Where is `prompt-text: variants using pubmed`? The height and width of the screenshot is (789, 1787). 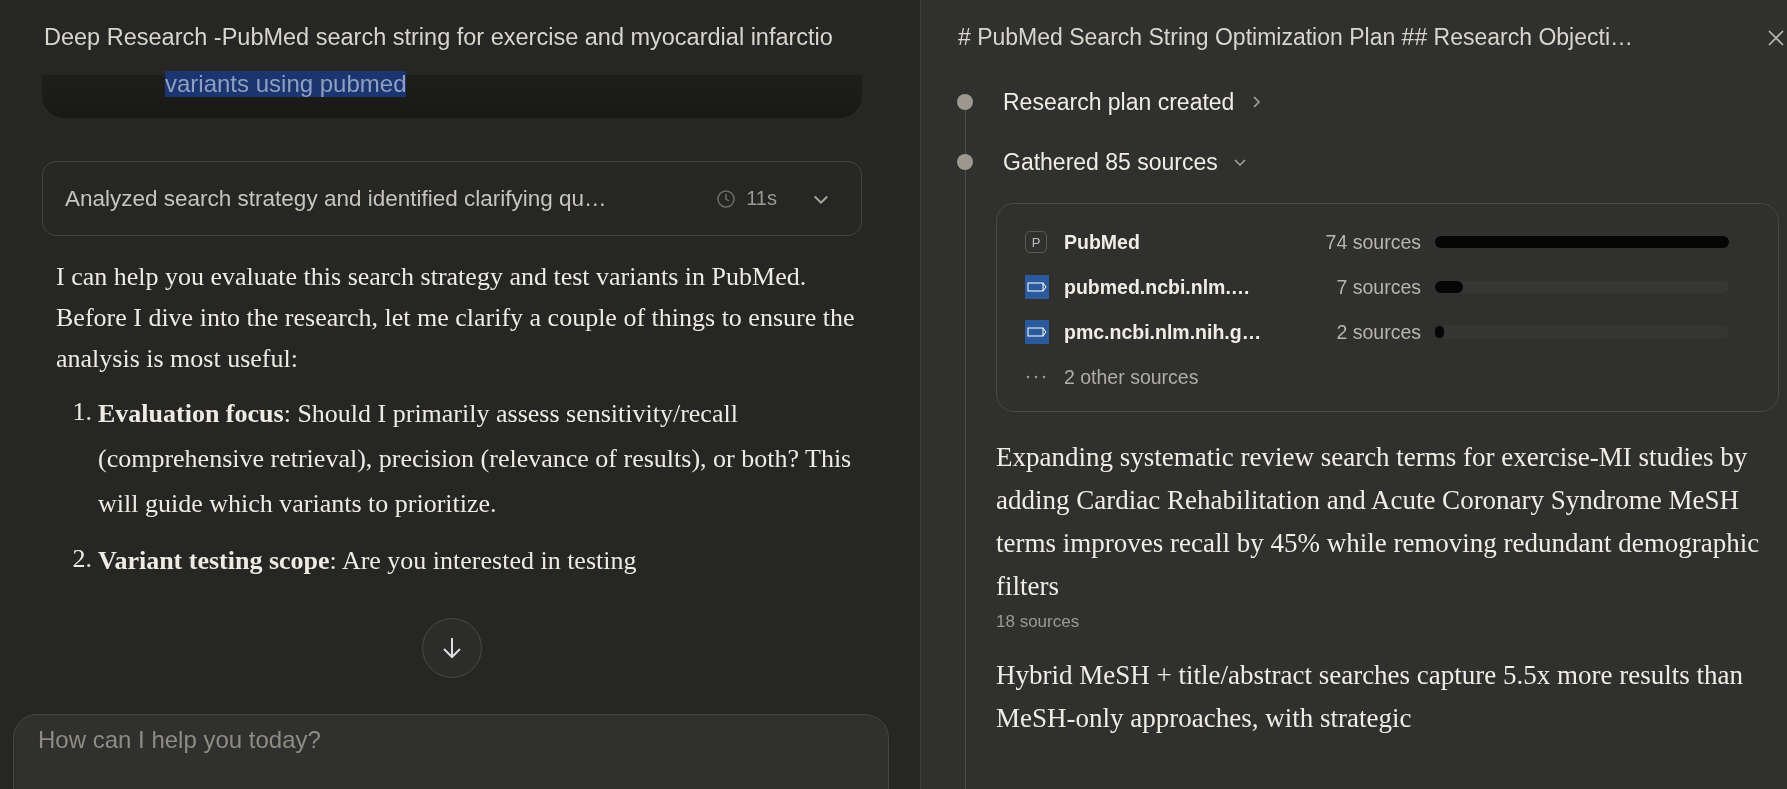 prompt-text: variants using pubmed is located at coordinates (286, 84).